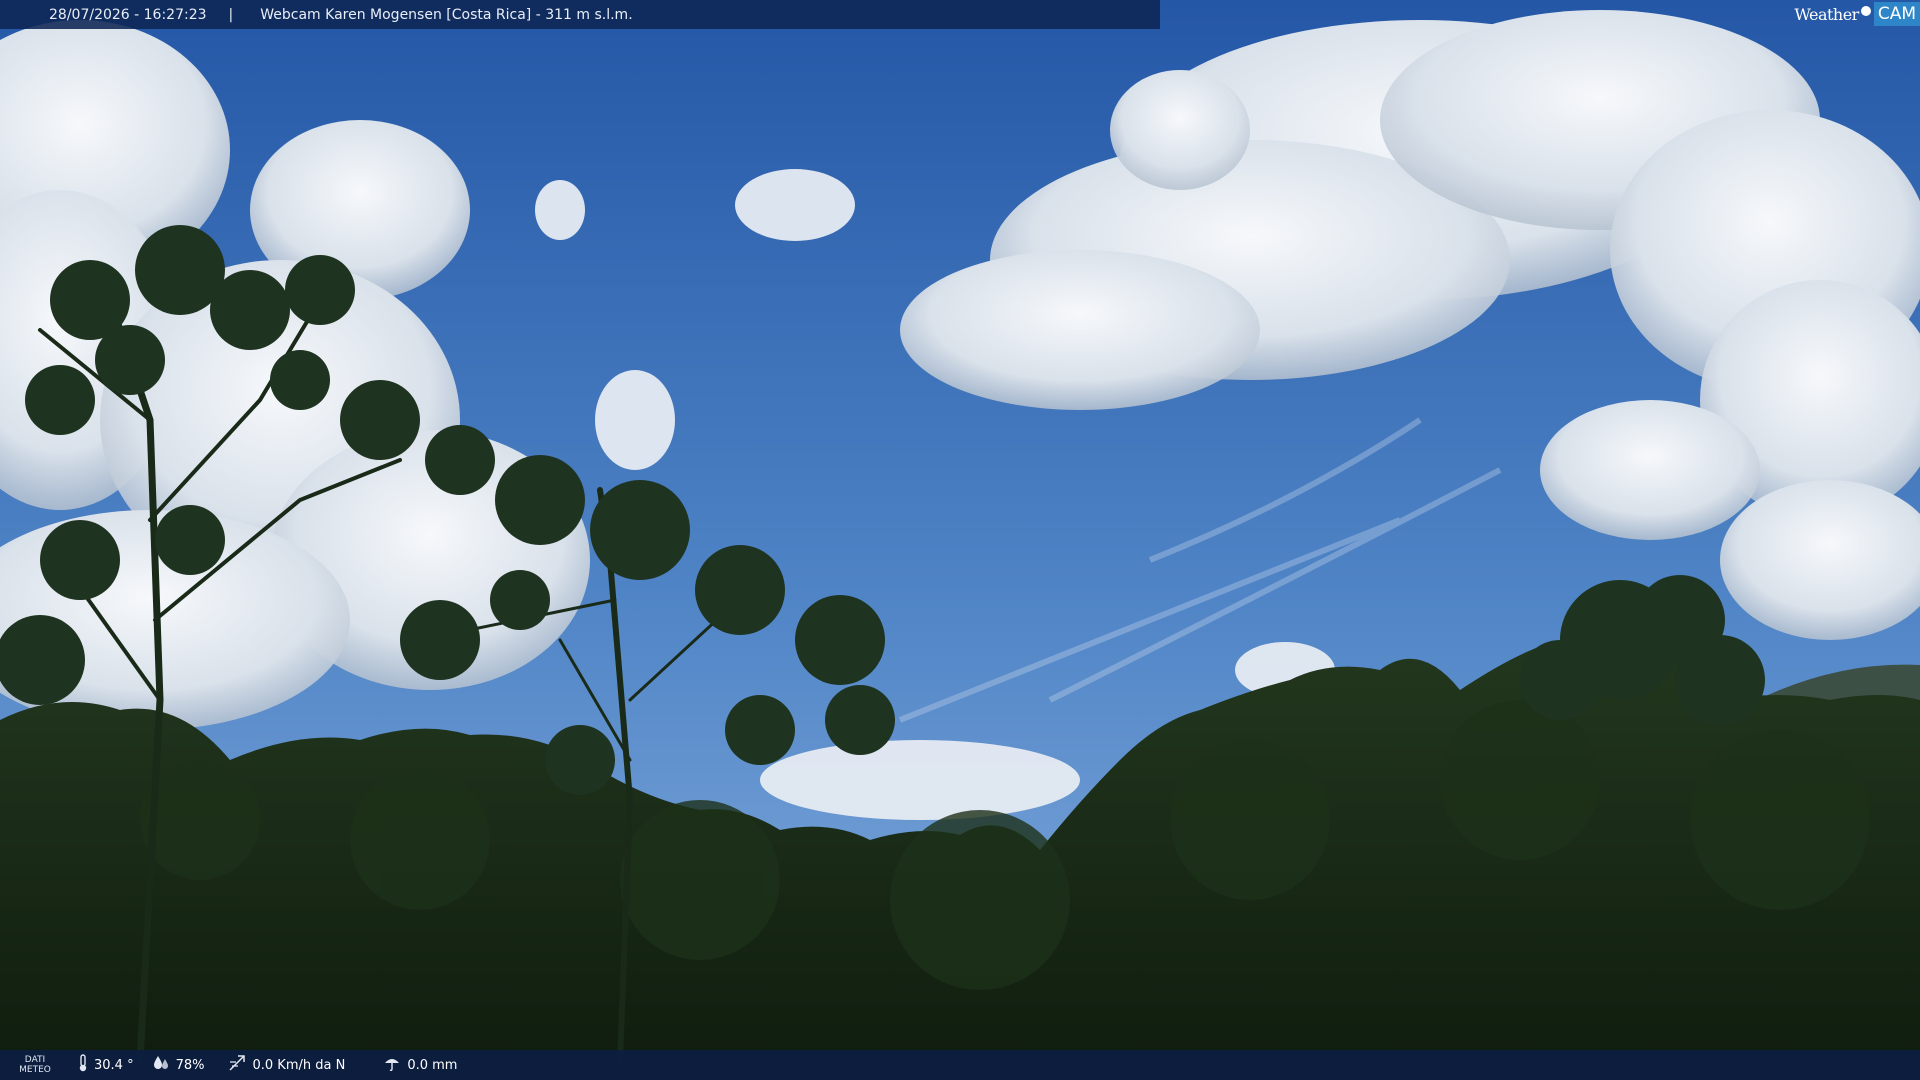 This screenshot has height=1080, width=1920. What do you see at coordinates (83, 1065) in the screenshot?
I see `thermometer-icon` at bounding box center [83, 1065].